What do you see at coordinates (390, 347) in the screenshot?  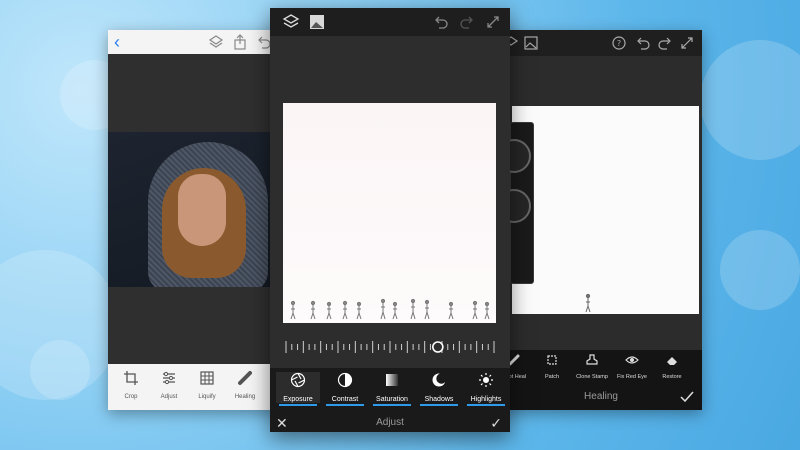 I see `exposure-slider` at bounding box center [390, 347].